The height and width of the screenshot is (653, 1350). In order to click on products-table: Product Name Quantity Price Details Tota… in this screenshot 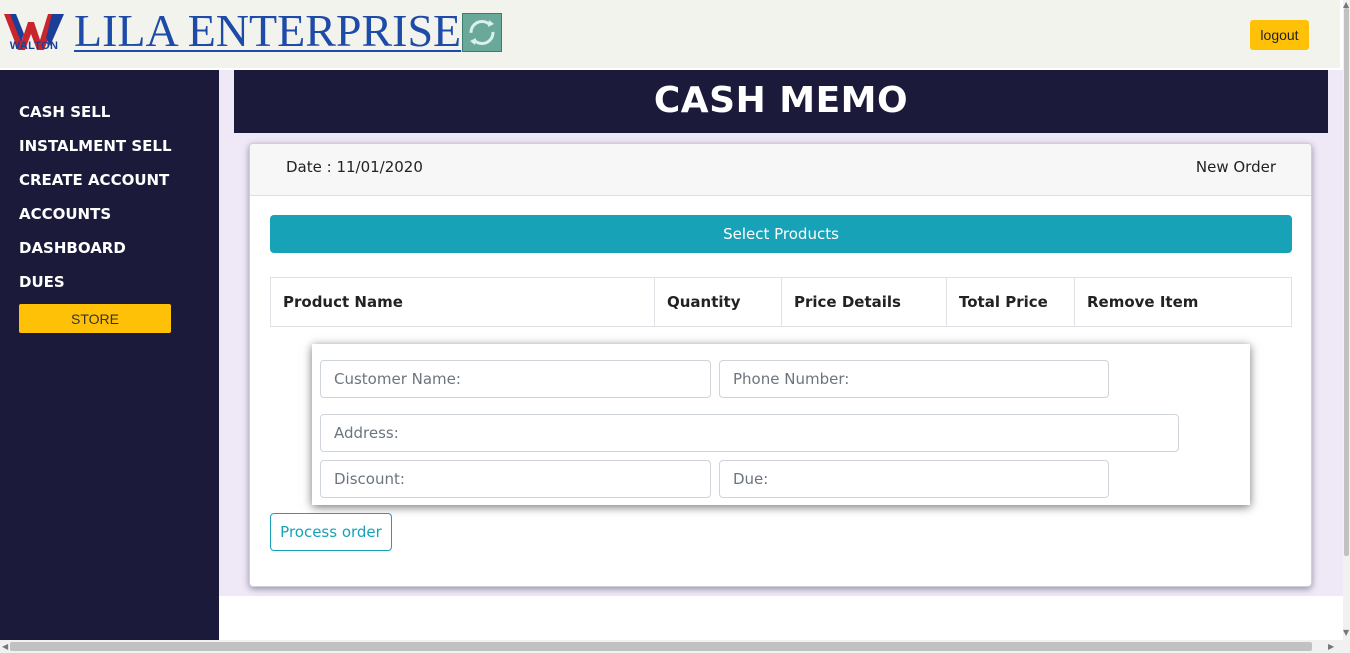, I will do `click(781, 302)`.